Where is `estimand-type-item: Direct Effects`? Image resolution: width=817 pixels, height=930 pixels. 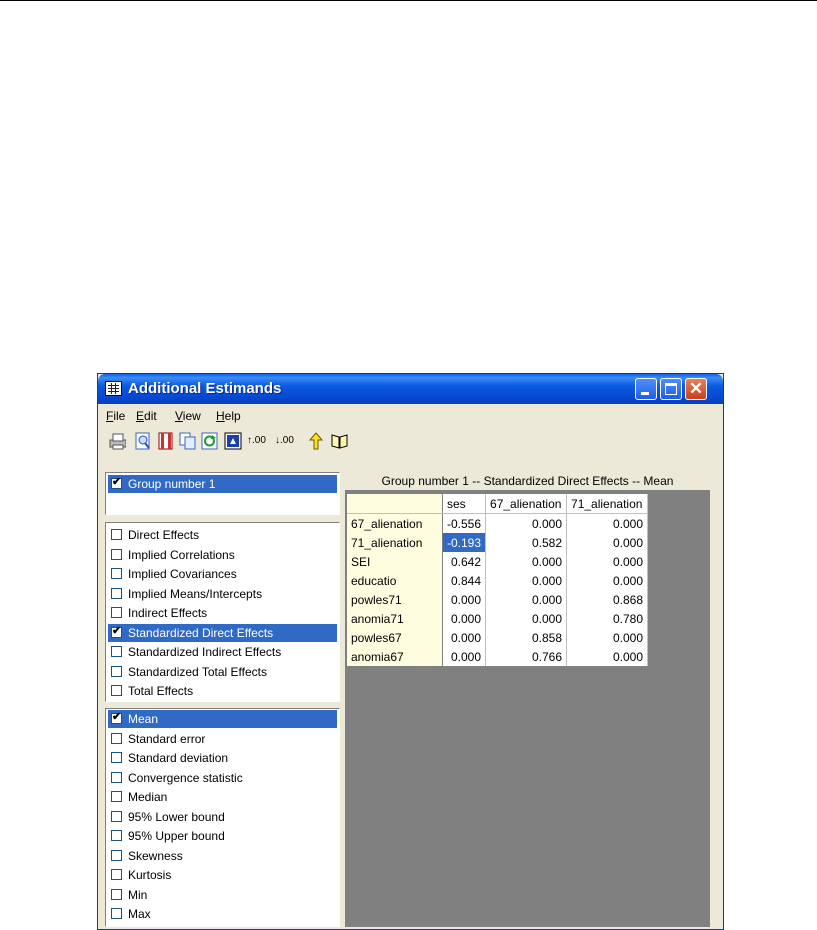 estimand-type-item: Direct Effects is located at coordinates (222, 535).